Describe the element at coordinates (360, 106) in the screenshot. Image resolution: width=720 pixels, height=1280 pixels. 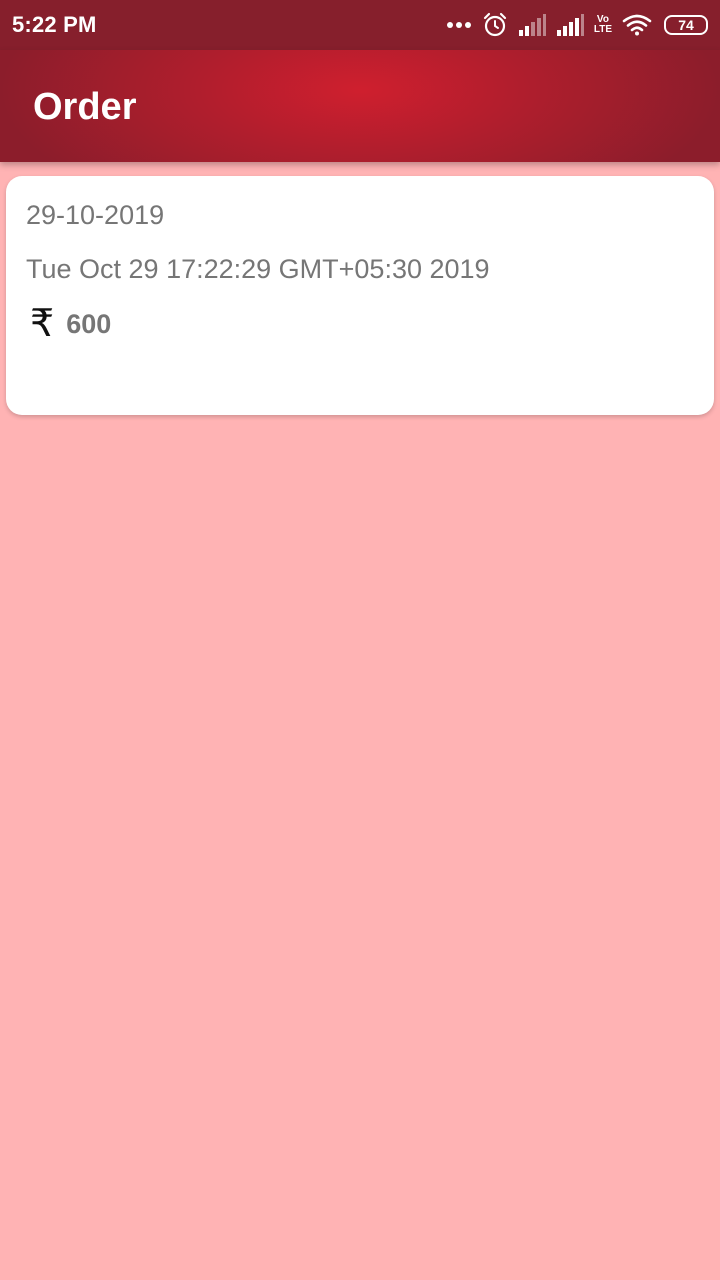
I see `app-bar: Order` at that location.